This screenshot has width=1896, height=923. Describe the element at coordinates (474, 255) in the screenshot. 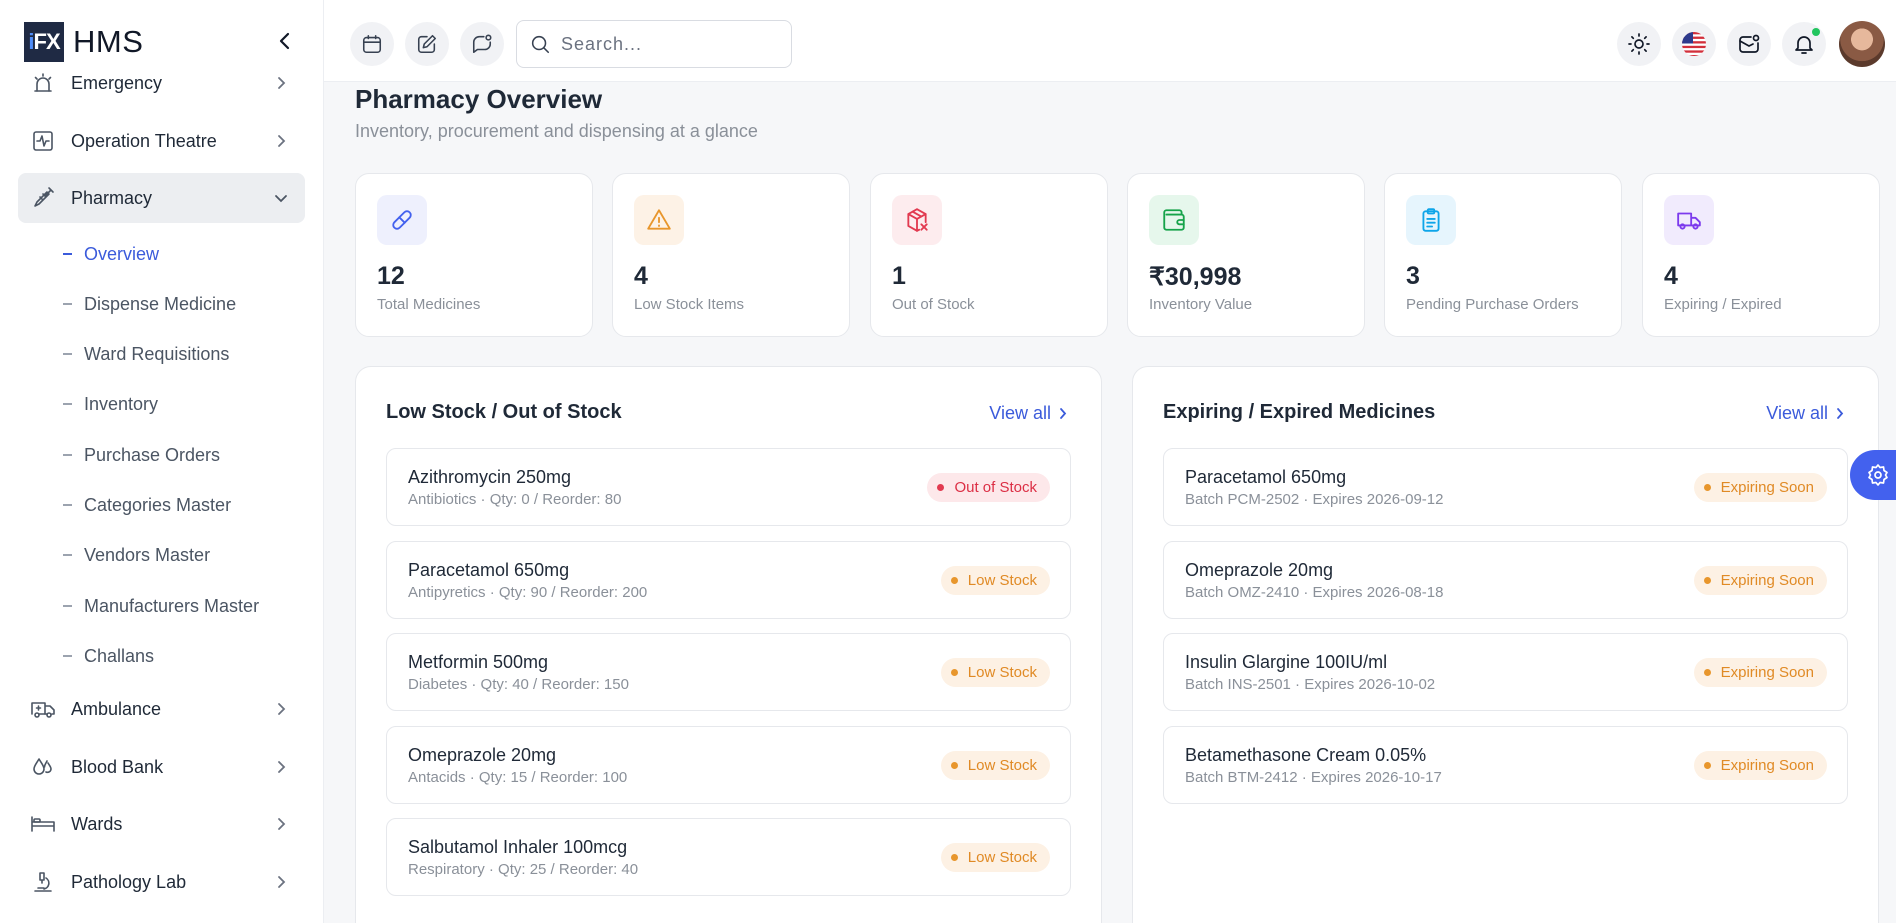

I see `stat-card-total-medicines: 12 Total Medicines` at that location.